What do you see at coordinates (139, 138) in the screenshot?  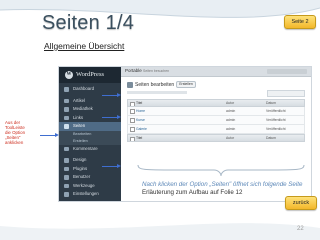 I see `footer-label: Titel` at bounding box center [139, 138].